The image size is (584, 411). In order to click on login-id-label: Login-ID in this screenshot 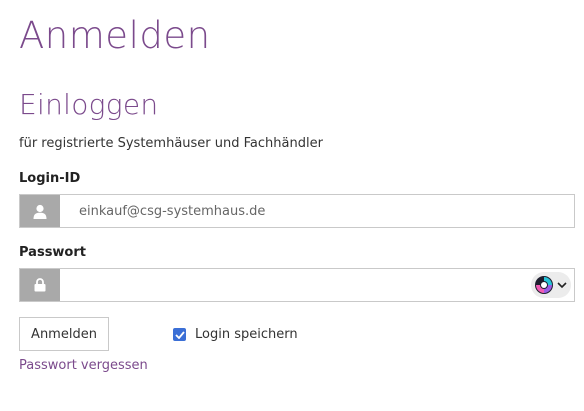, I will do `click(50, 178)`.